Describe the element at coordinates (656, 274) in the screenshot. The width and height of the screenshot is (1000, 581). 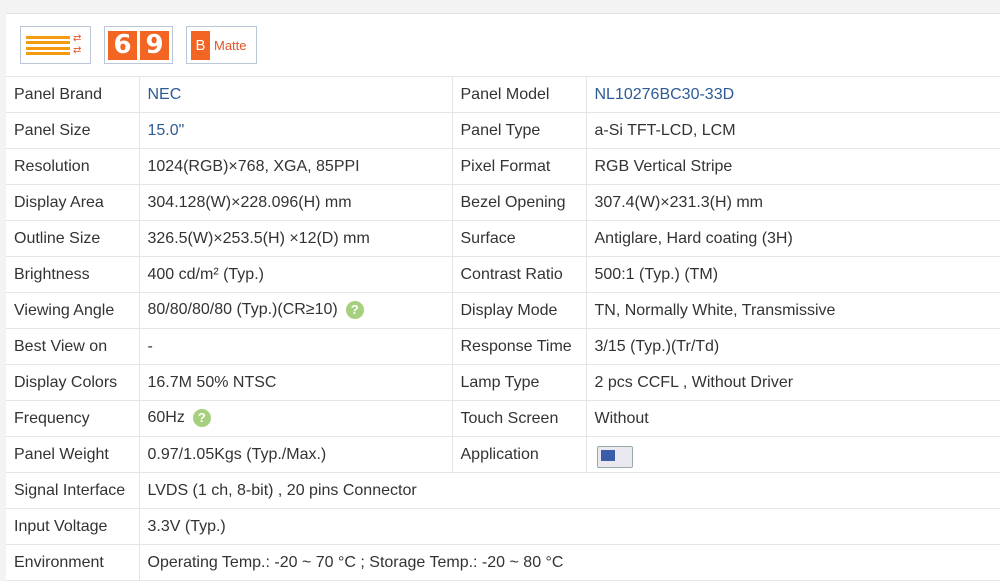
I see `spec-value-text: 500:1 (Typ.) (TM)` at that location.